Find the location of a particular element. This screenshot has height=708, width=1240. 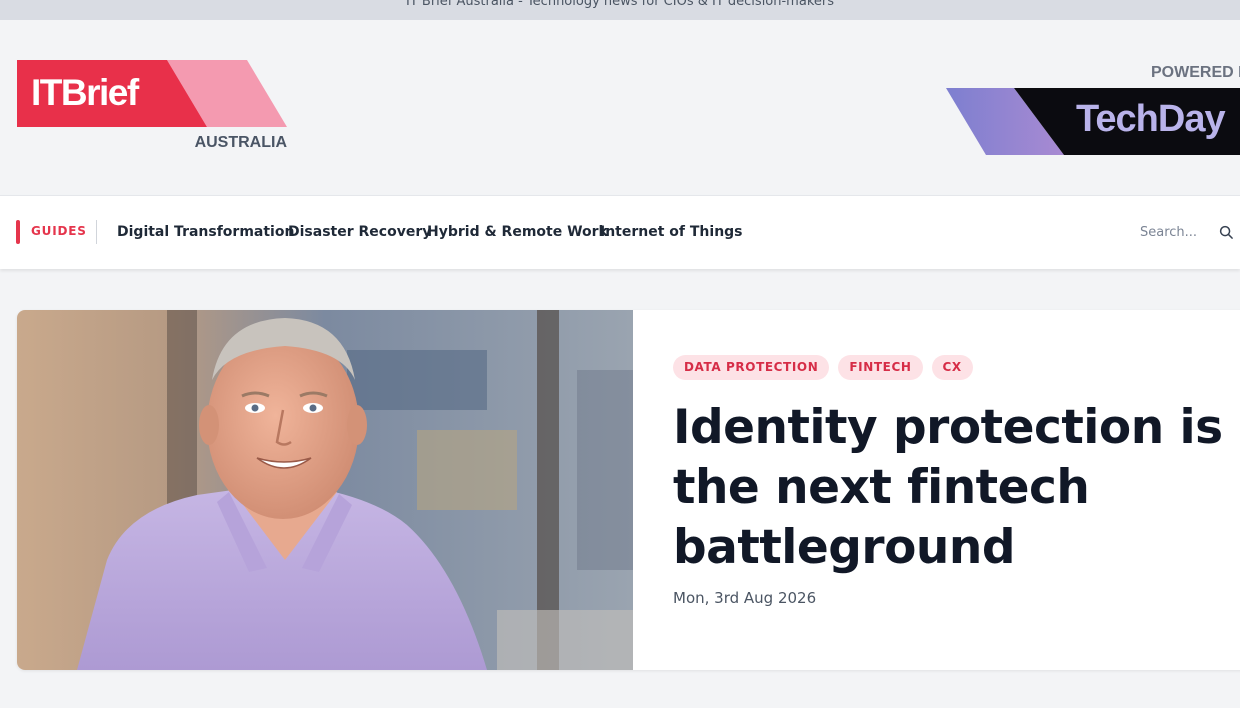

partner-logo-text: TechDay is located at coordinates (1151, 119).